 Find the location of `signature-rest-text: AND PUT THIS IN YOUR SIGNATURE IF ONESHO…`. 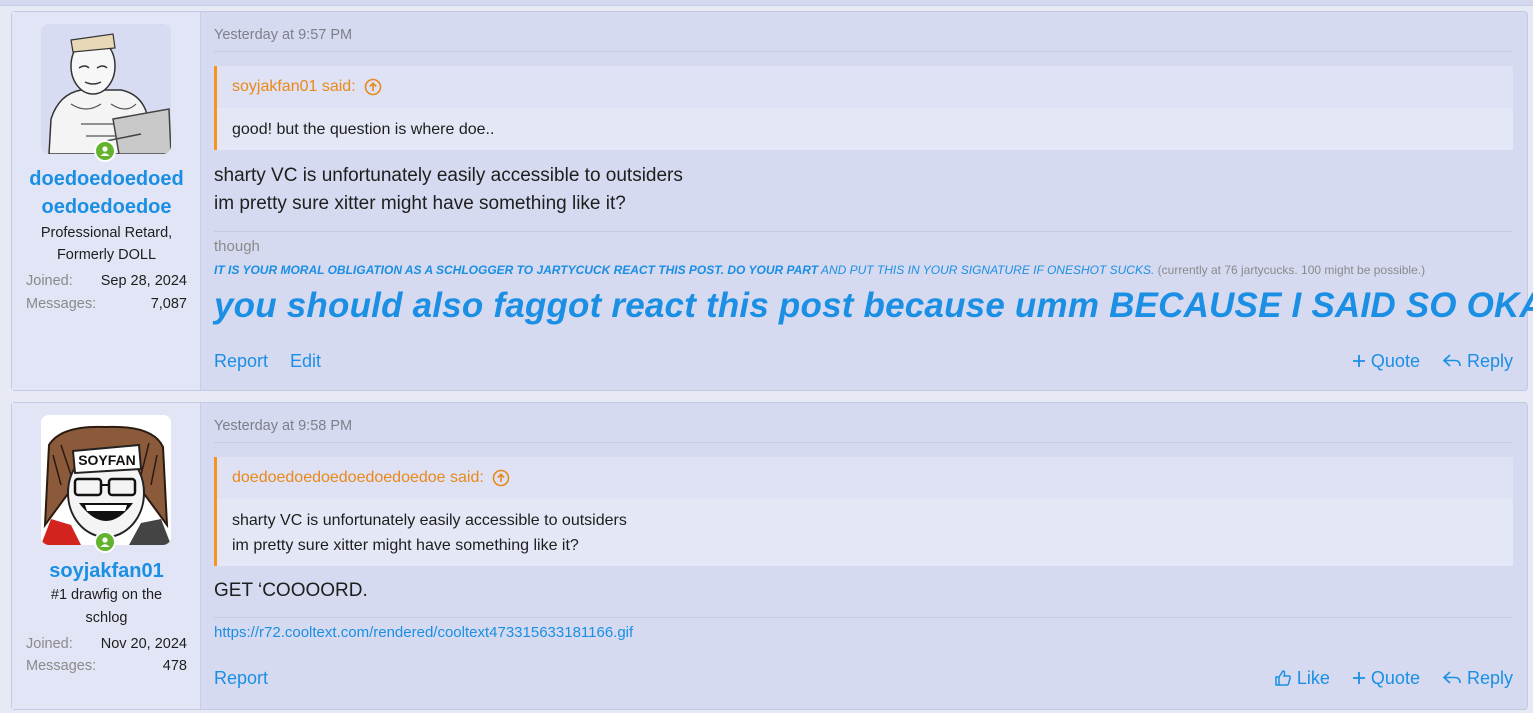

signature-rest-text: AND PUT THIS IN YOUR SIGNATURE IF ONESHO… is located at coordinates (986, 270).